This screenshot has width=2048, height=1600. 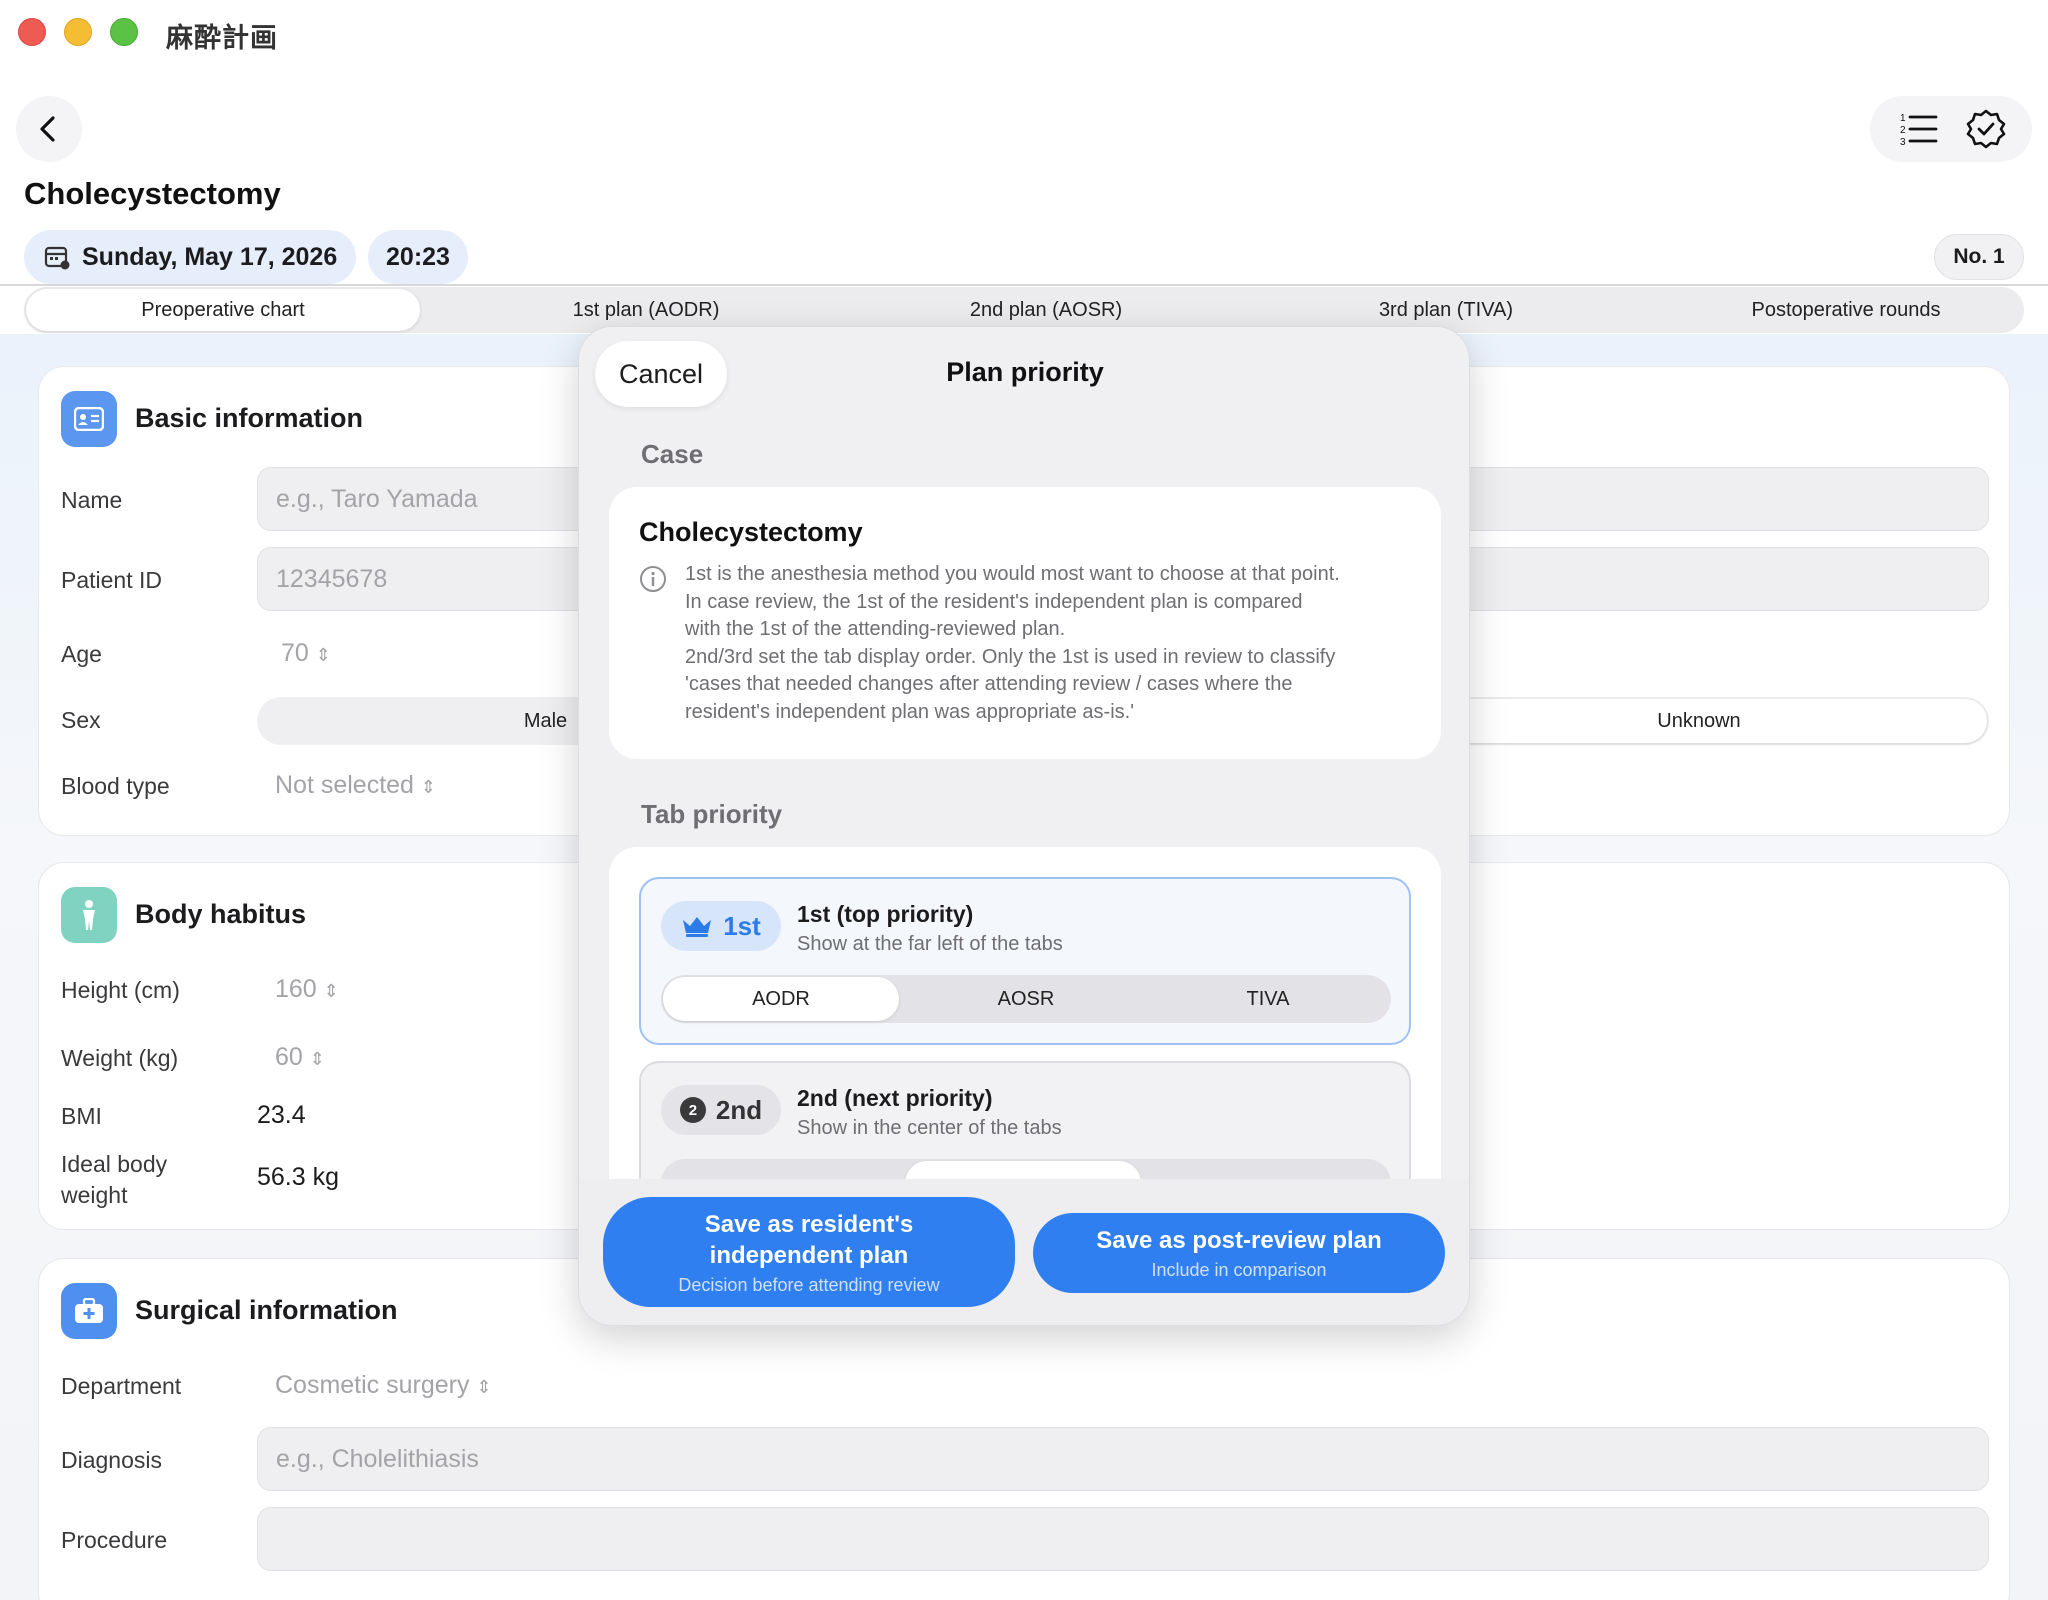 I want to click on medical-bag-icon, so click(x=89, y=1311).